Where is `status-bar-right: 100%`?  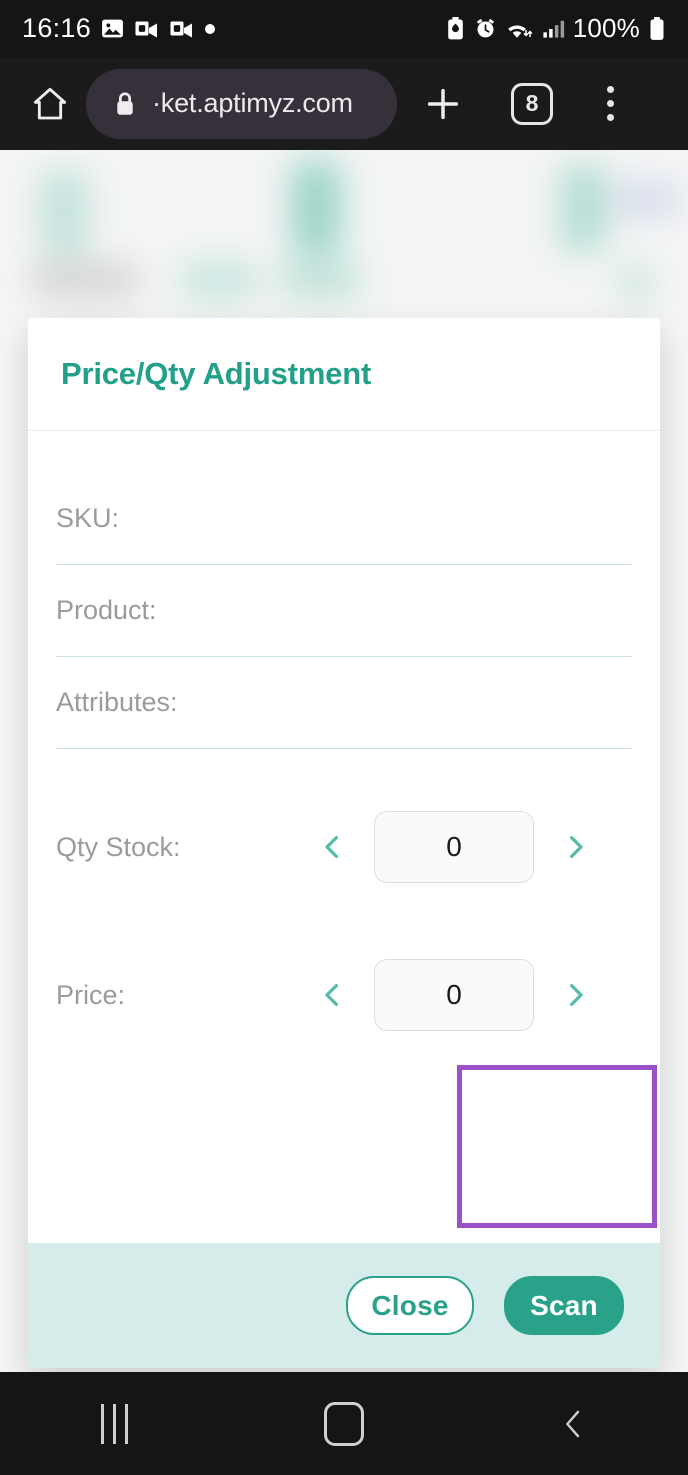
status-bar-right: 100% is located at coordinates (555, 28).